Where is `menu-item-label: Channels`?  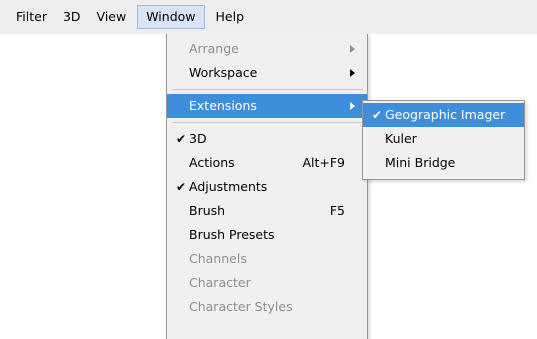 menu-item-label: Channels is located at coordinates (218, 258).